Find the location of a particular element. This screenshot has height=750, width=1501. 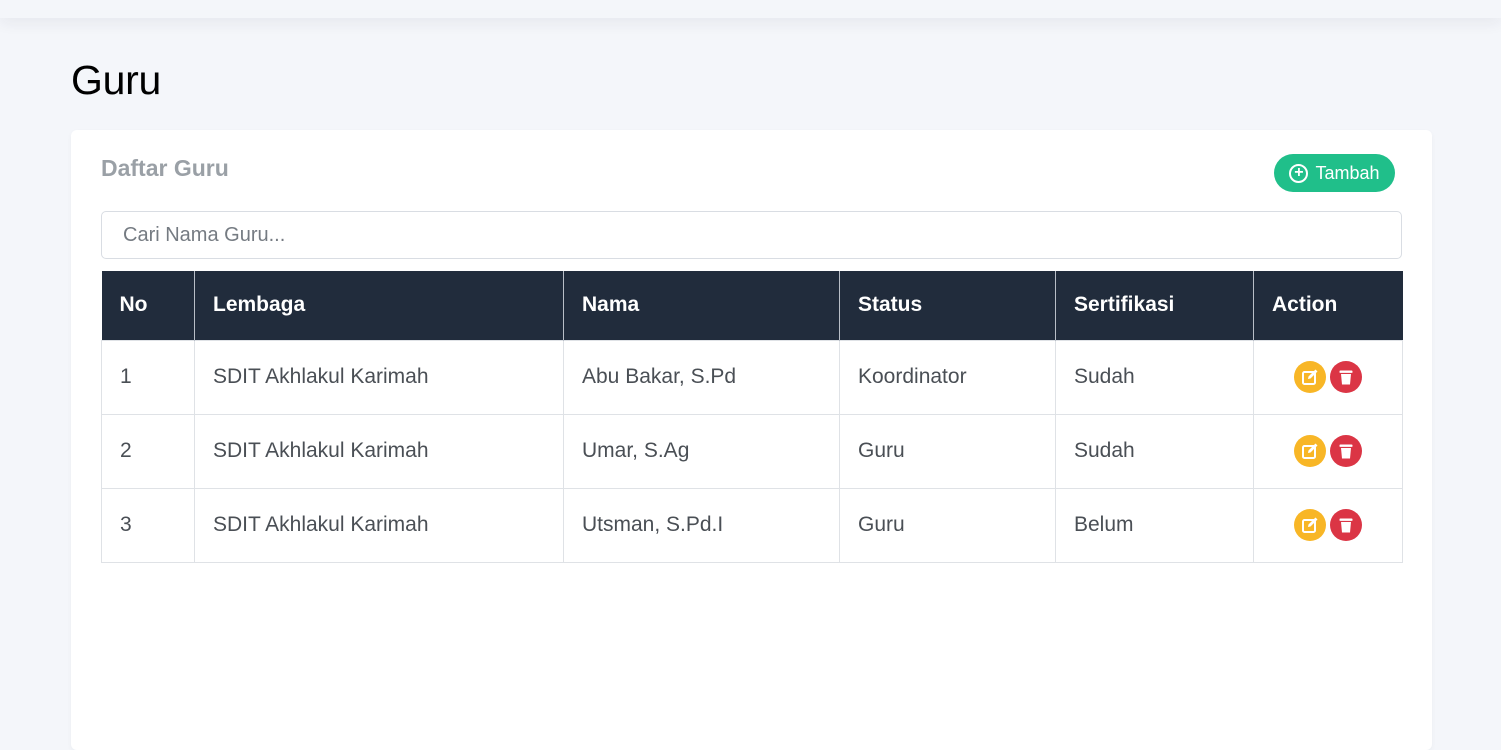

cell-sertifikasi: Belum is located at coordinates (1154, 525).